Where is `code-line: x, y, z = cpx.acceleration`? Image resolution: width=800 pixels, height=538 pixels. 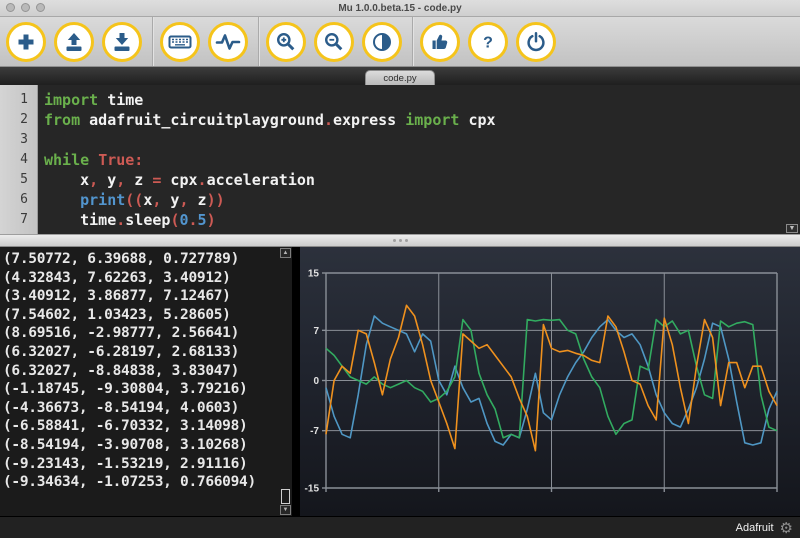 code-line: x, y, z = cpx.acceleration is located at coordinates (179, 180).